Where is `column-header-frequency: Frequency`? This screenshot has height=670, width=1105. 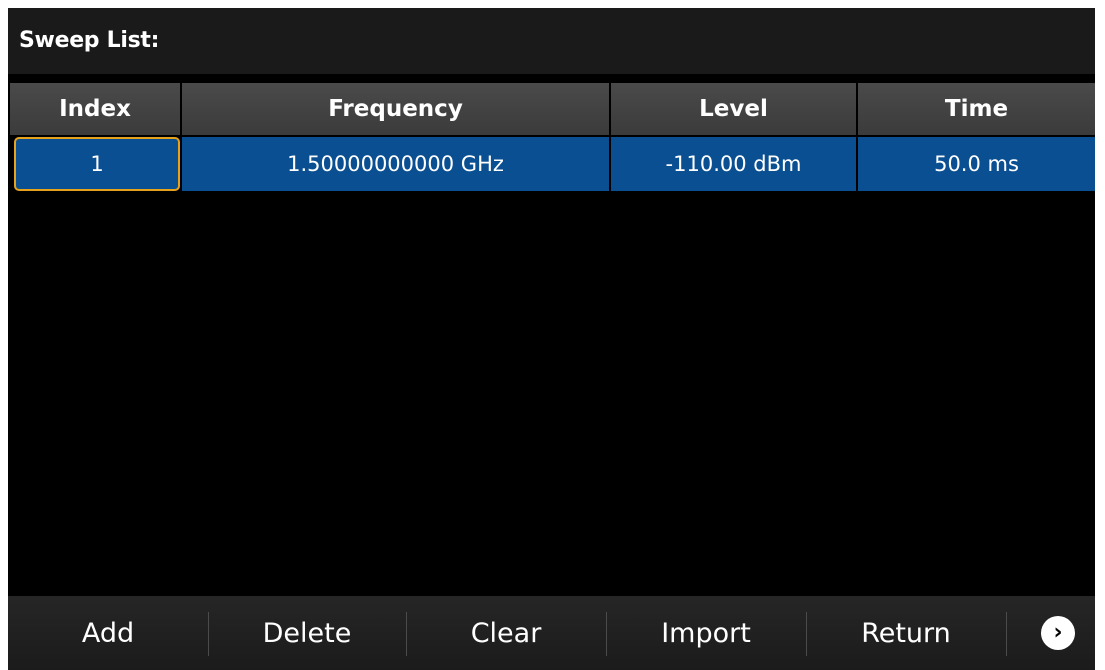
column-header-frequency: Frequency is located at coordinates (395, 109).